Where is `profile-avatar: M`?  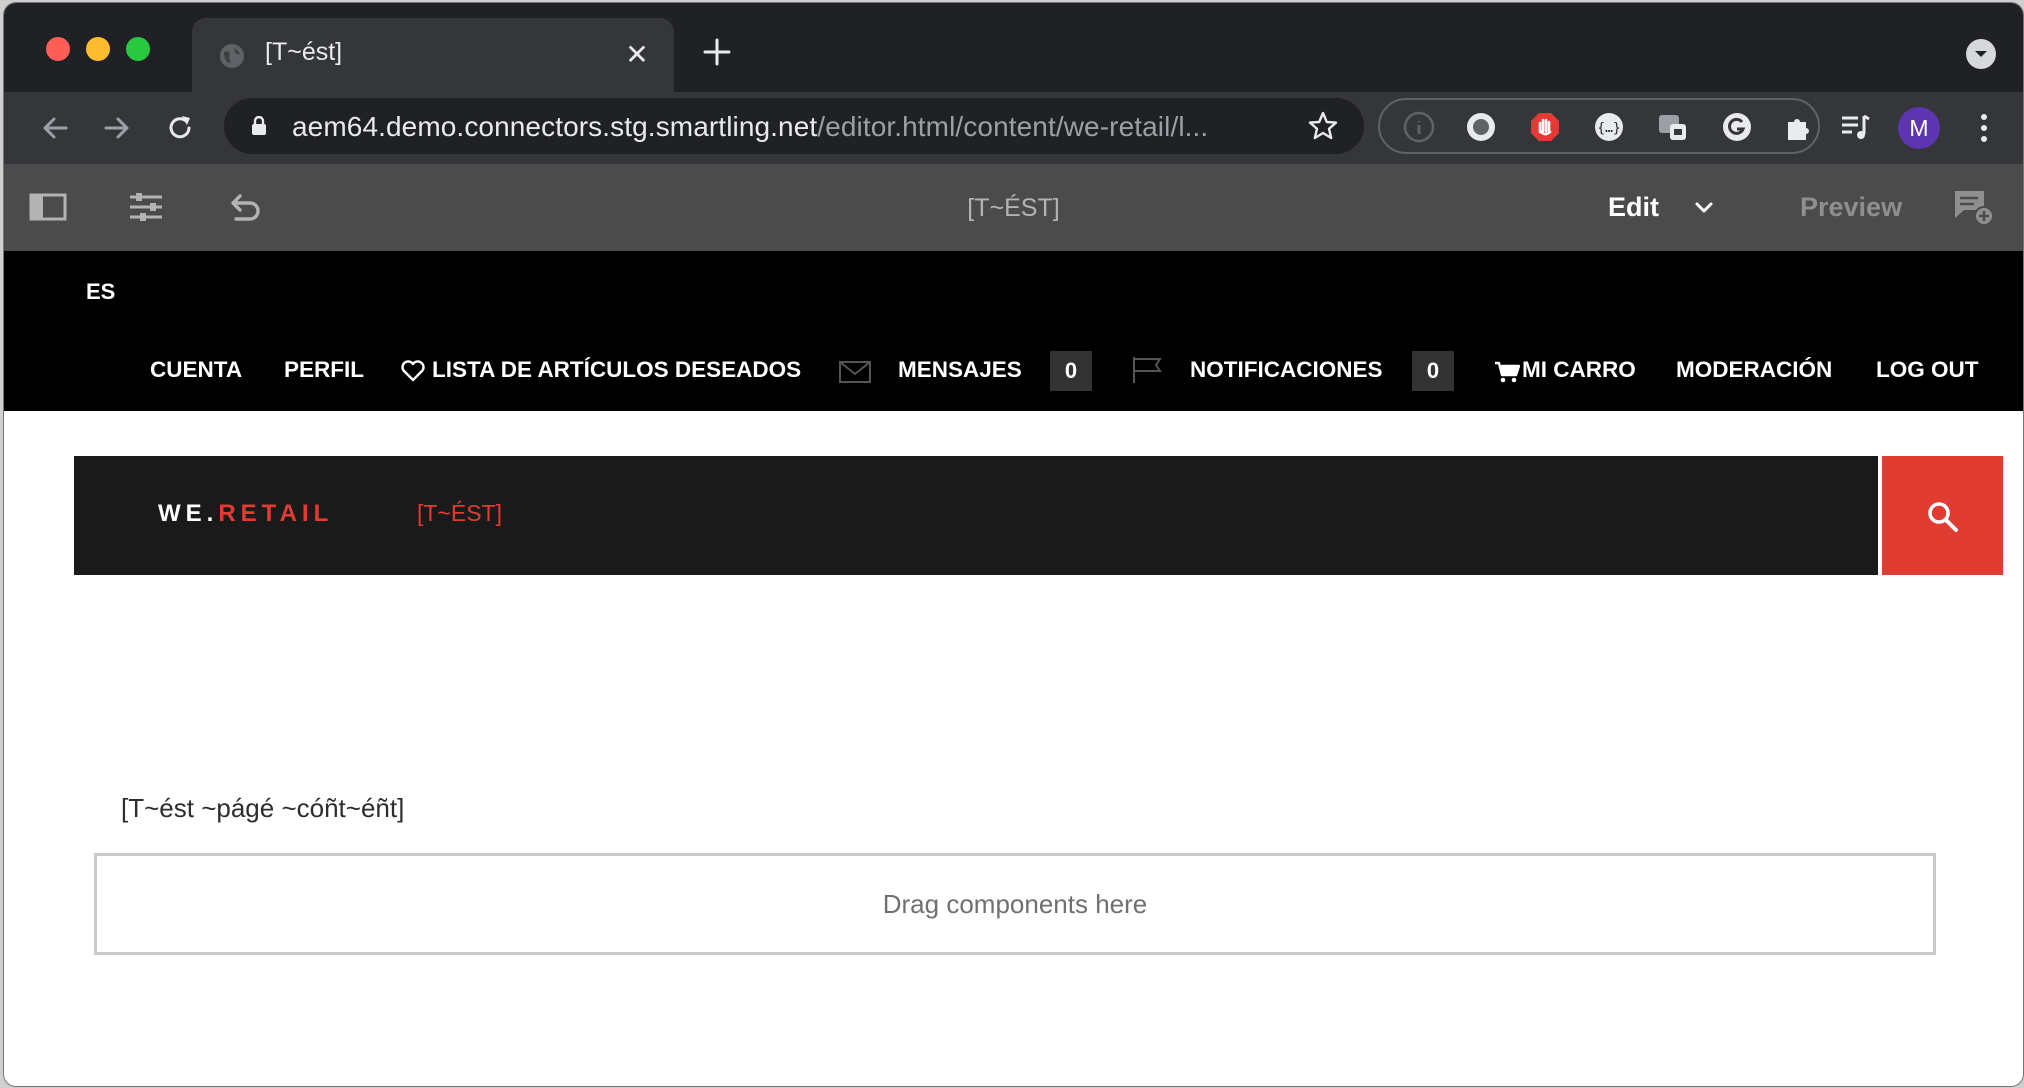 profile-avatar: M is located at coordinates (1919, 128).